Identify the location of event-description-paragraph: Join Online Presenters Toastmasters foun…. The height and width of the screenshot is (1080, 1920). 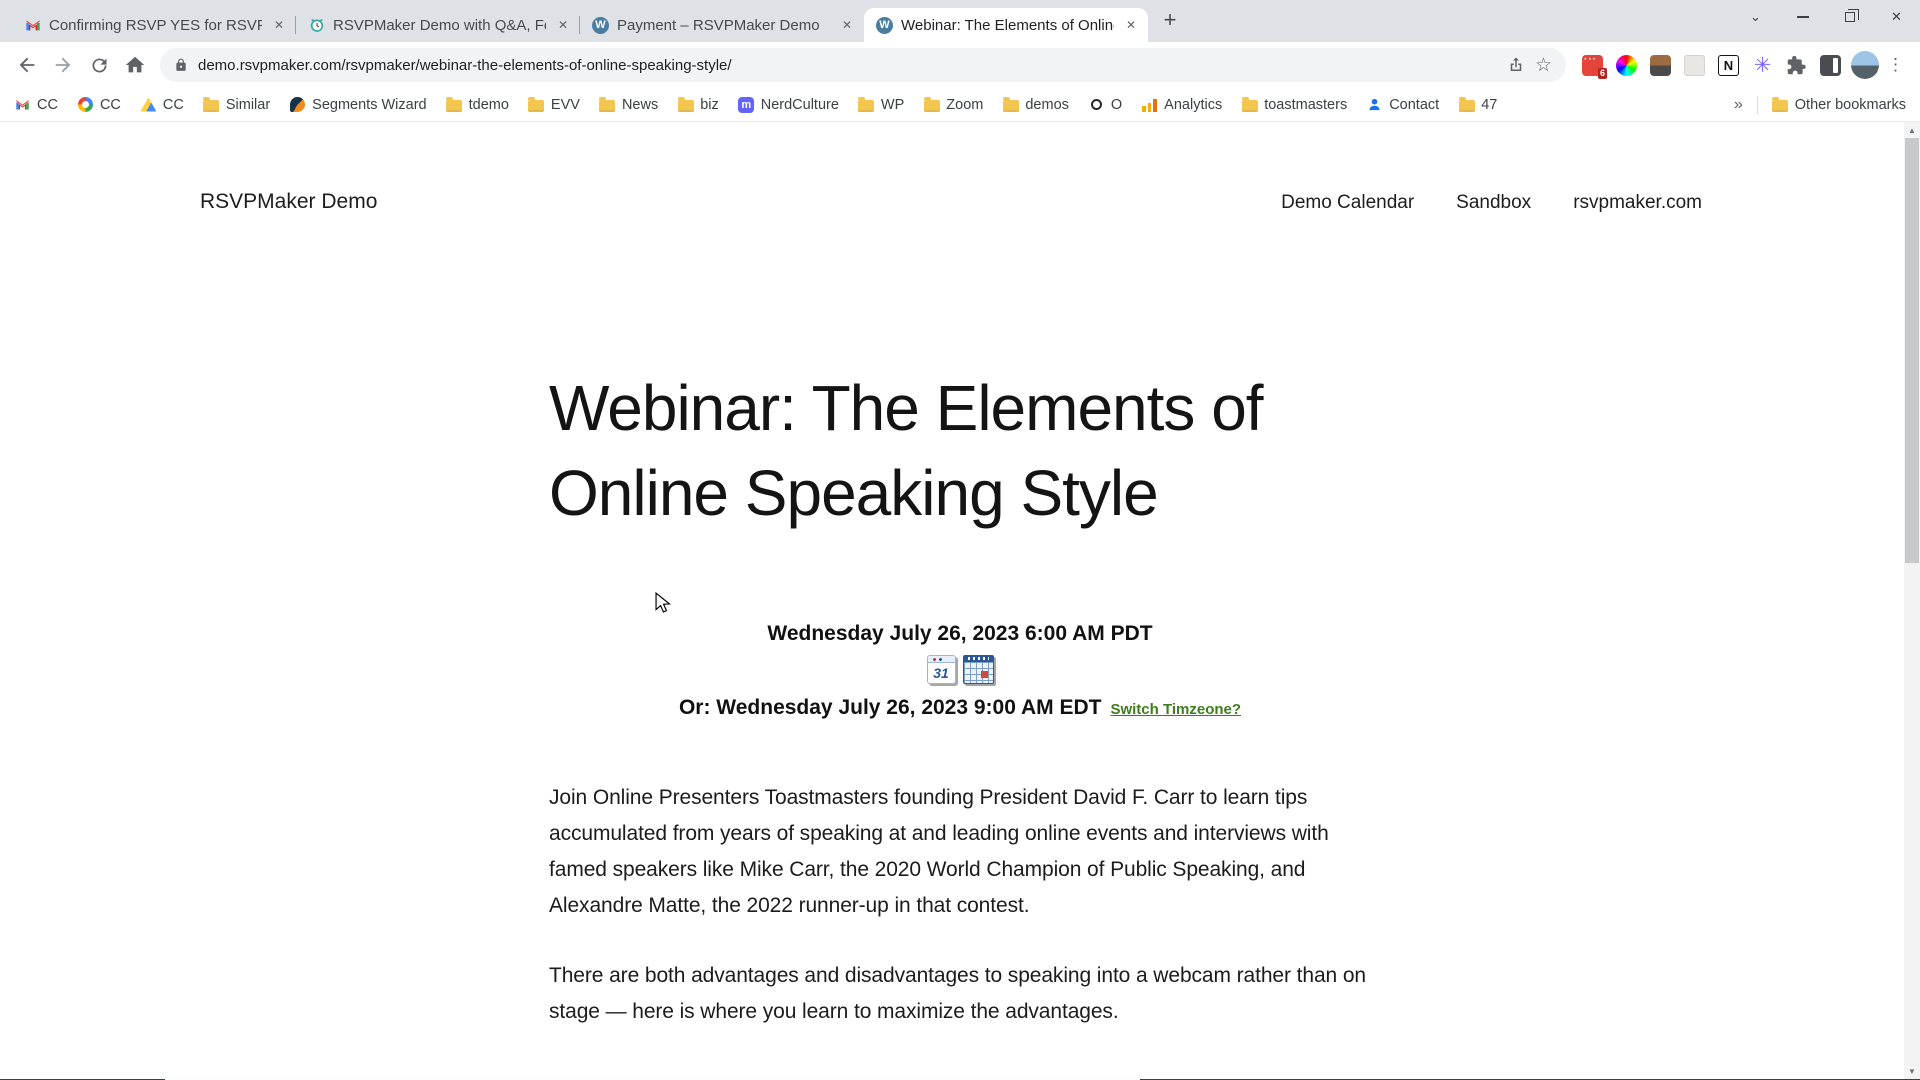
(939, 851).